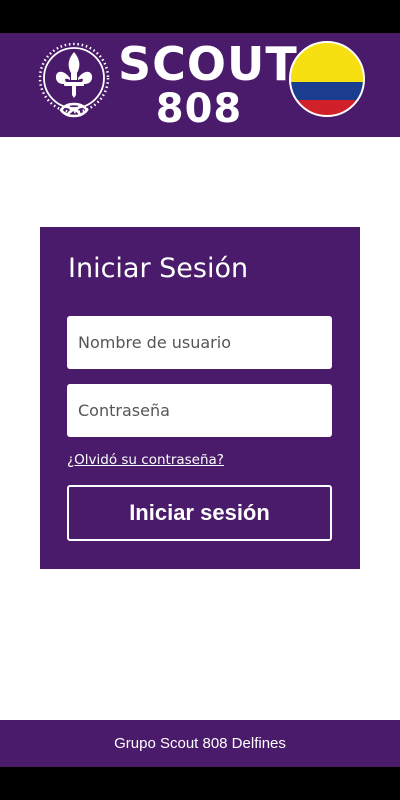 This screenshot has height=800, width=400. Describe the element at coordinates (145, 460) in the screenshot. I see `forgot-password-link: ¿Olvidó su contraseña?` at that location.